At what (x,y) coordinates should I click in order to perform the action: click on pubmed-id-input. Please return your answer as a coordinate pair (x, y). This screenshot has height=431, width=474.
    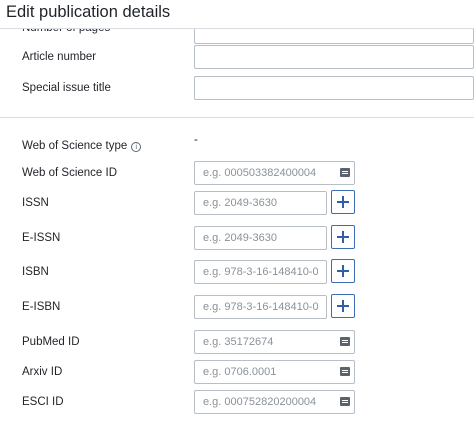
    Looking at the image, I should click on (274, 342).